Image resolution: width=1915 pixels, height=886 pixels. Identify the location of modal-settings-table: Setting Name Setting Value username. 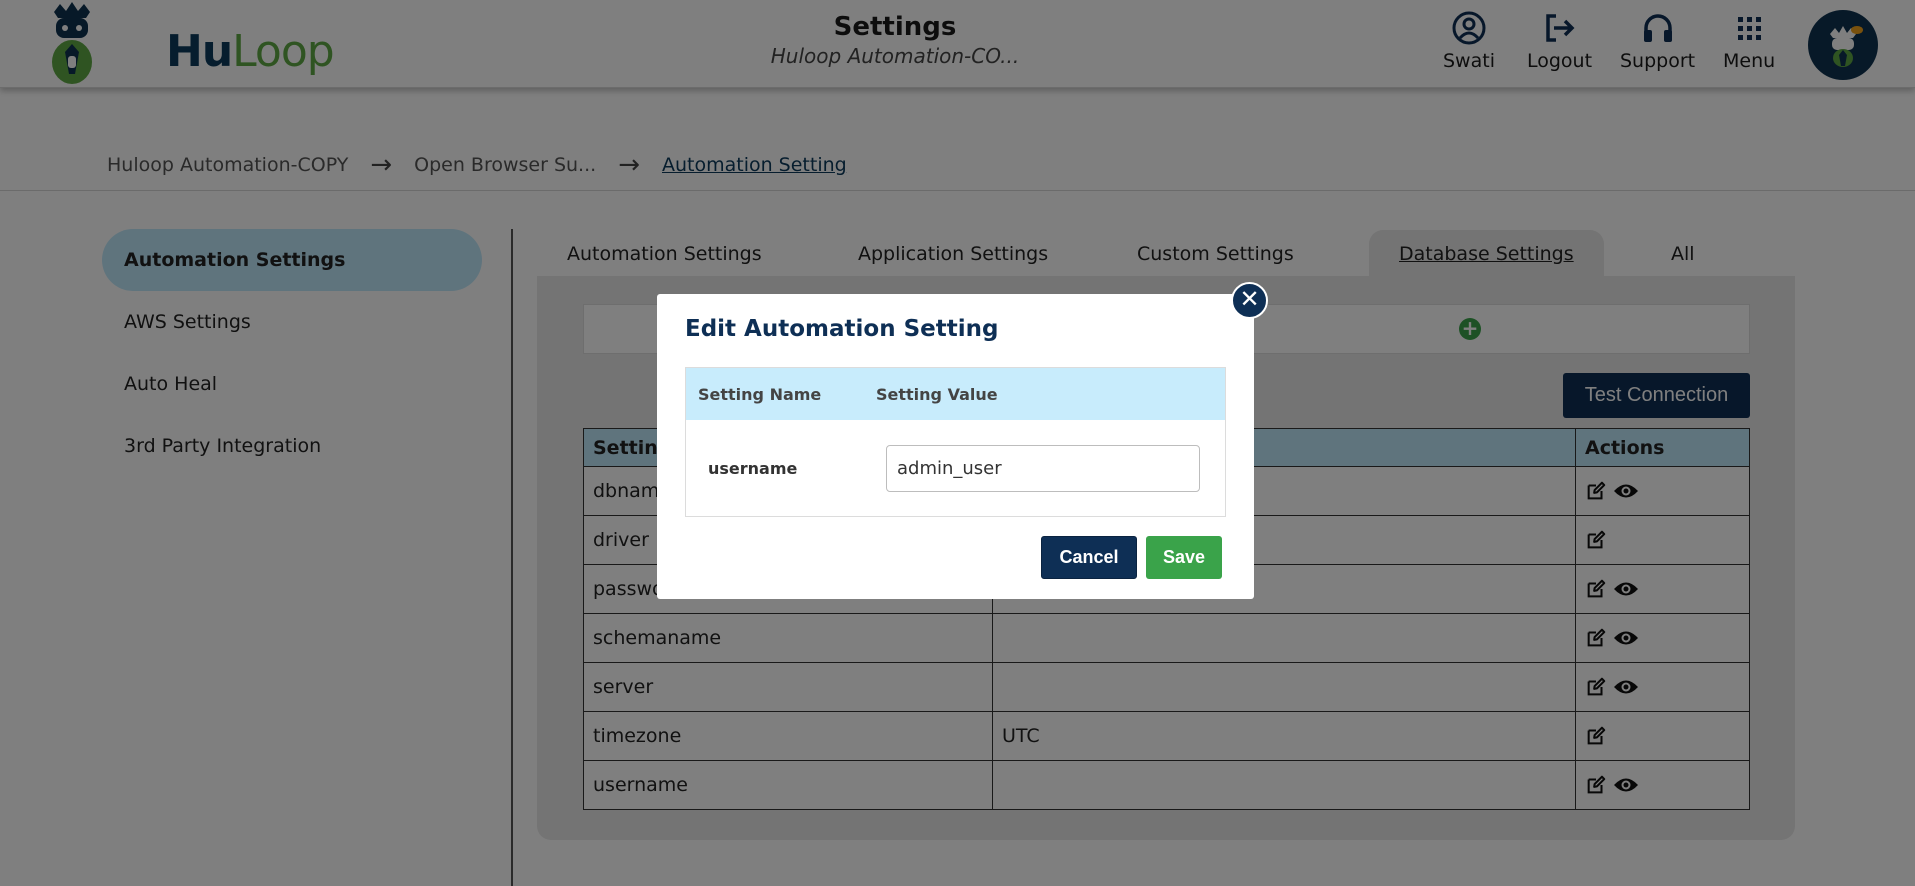
(955, 442).